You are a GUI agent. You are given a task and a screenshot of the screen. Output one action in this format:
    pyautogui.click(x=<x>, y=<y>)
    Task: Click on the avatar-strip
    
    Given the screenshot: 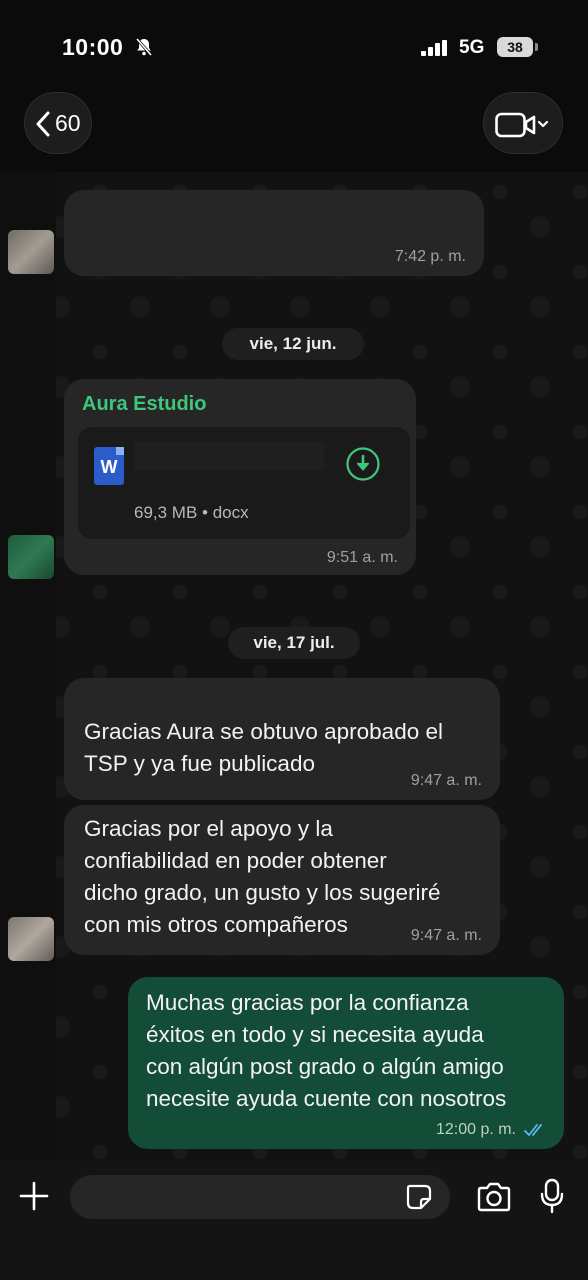 What is the action you would take?
    pyautogui.click(x=28, y=666)
    